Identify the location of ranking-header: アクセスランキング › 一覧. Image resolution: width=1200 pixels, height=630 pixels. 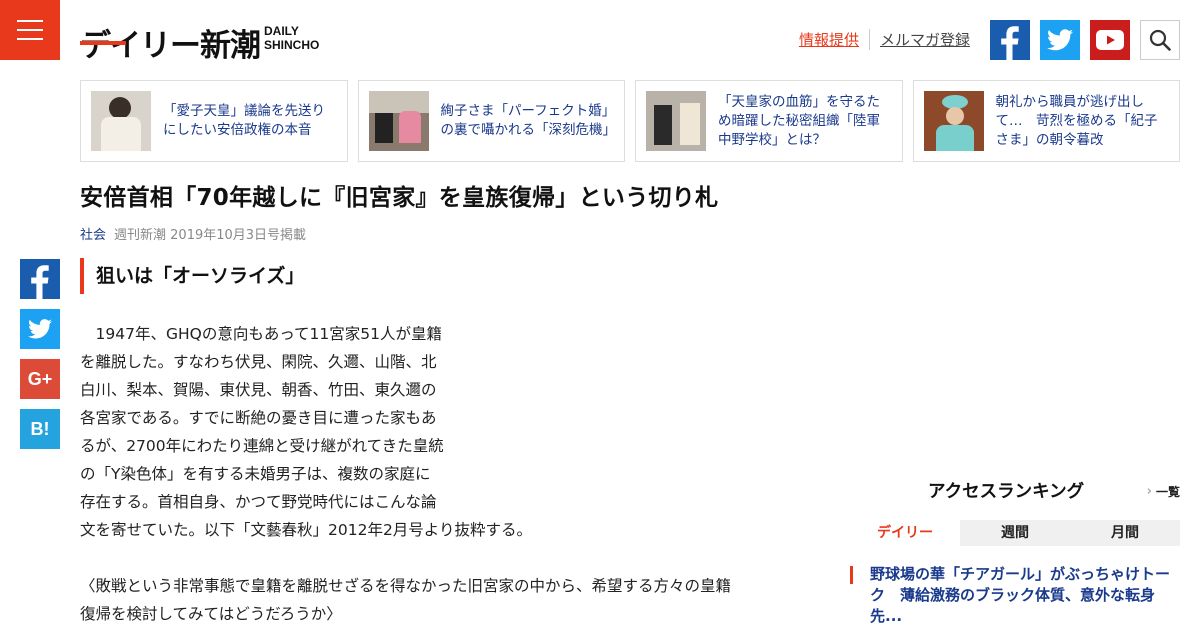
(1015, 492).